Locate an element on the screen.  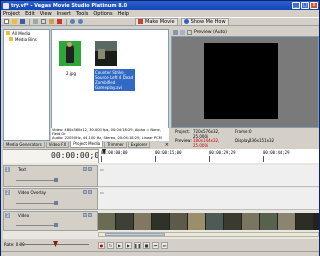
loop-button: ↻ is located at coordinates (110, 245).